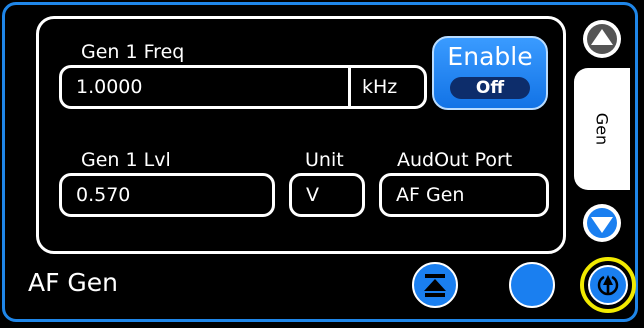  I want to click on chevron-up-icon, so click(602, 39).